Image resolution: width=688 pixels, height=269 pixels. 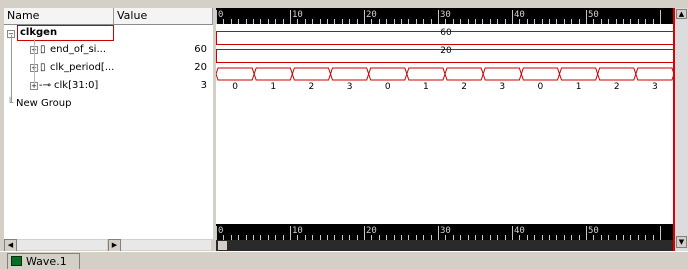 I want to click on value-scroll-track, so click(x=166, y=245).